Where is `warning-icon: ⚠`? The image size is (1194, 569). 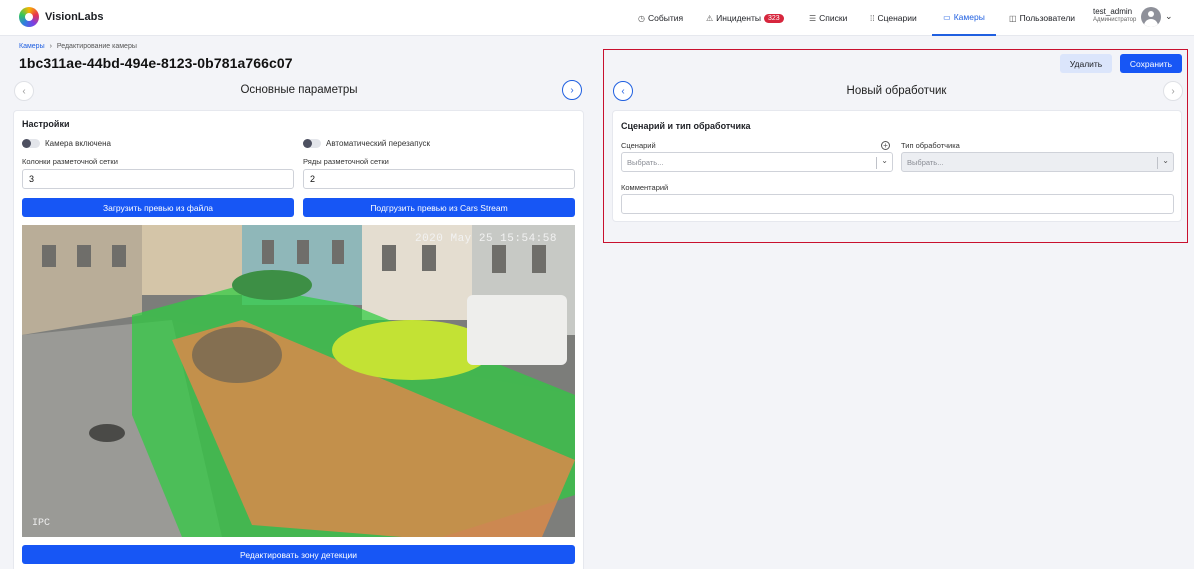 warning-icon: ⚠ is located at coordinates (710, 18).